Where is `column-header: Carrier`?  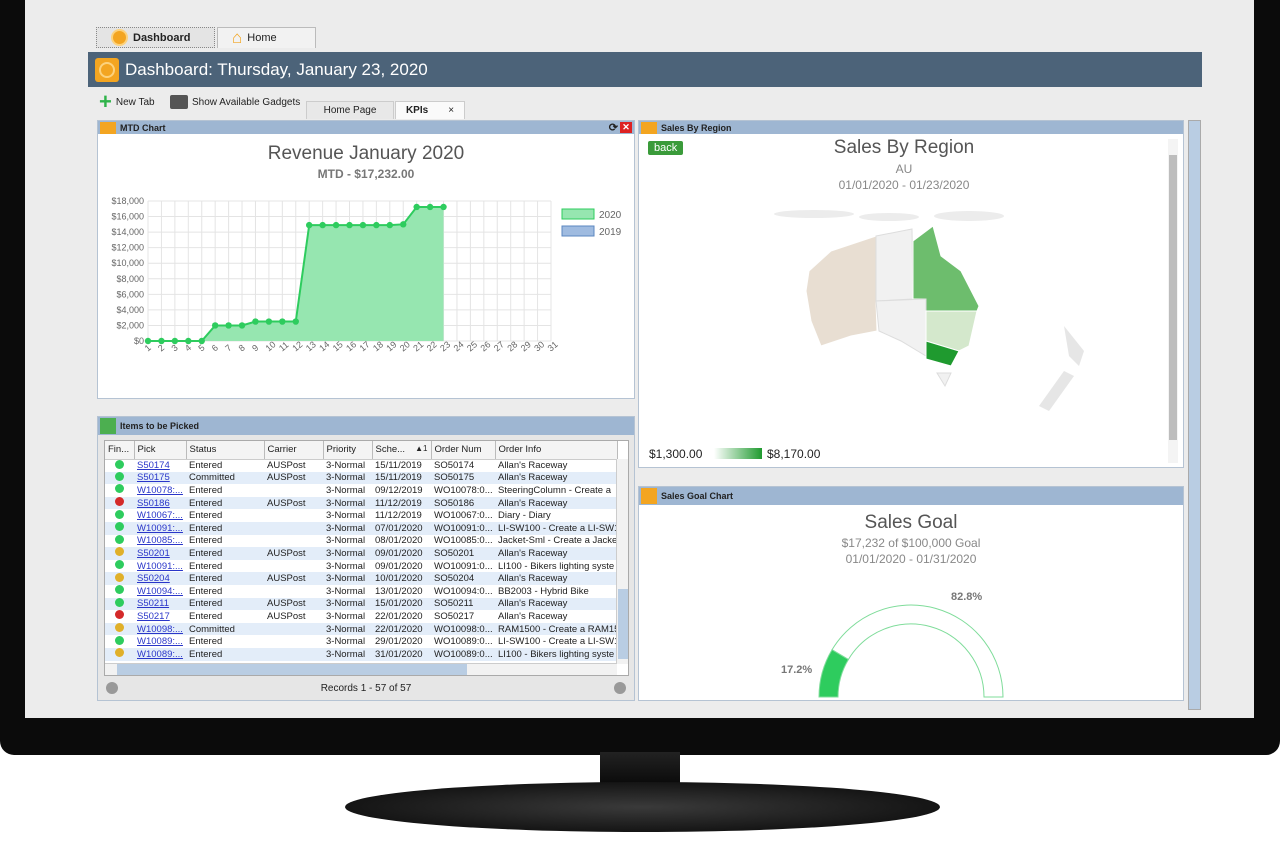 column-header: Carrier is located at coordinates (294, 450).